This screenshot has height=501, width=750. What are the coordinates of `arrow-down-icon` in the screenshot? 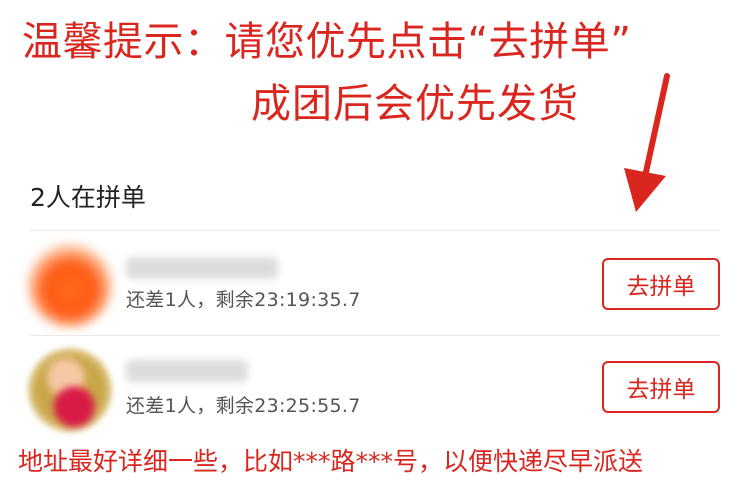 It's located at (647, 142).